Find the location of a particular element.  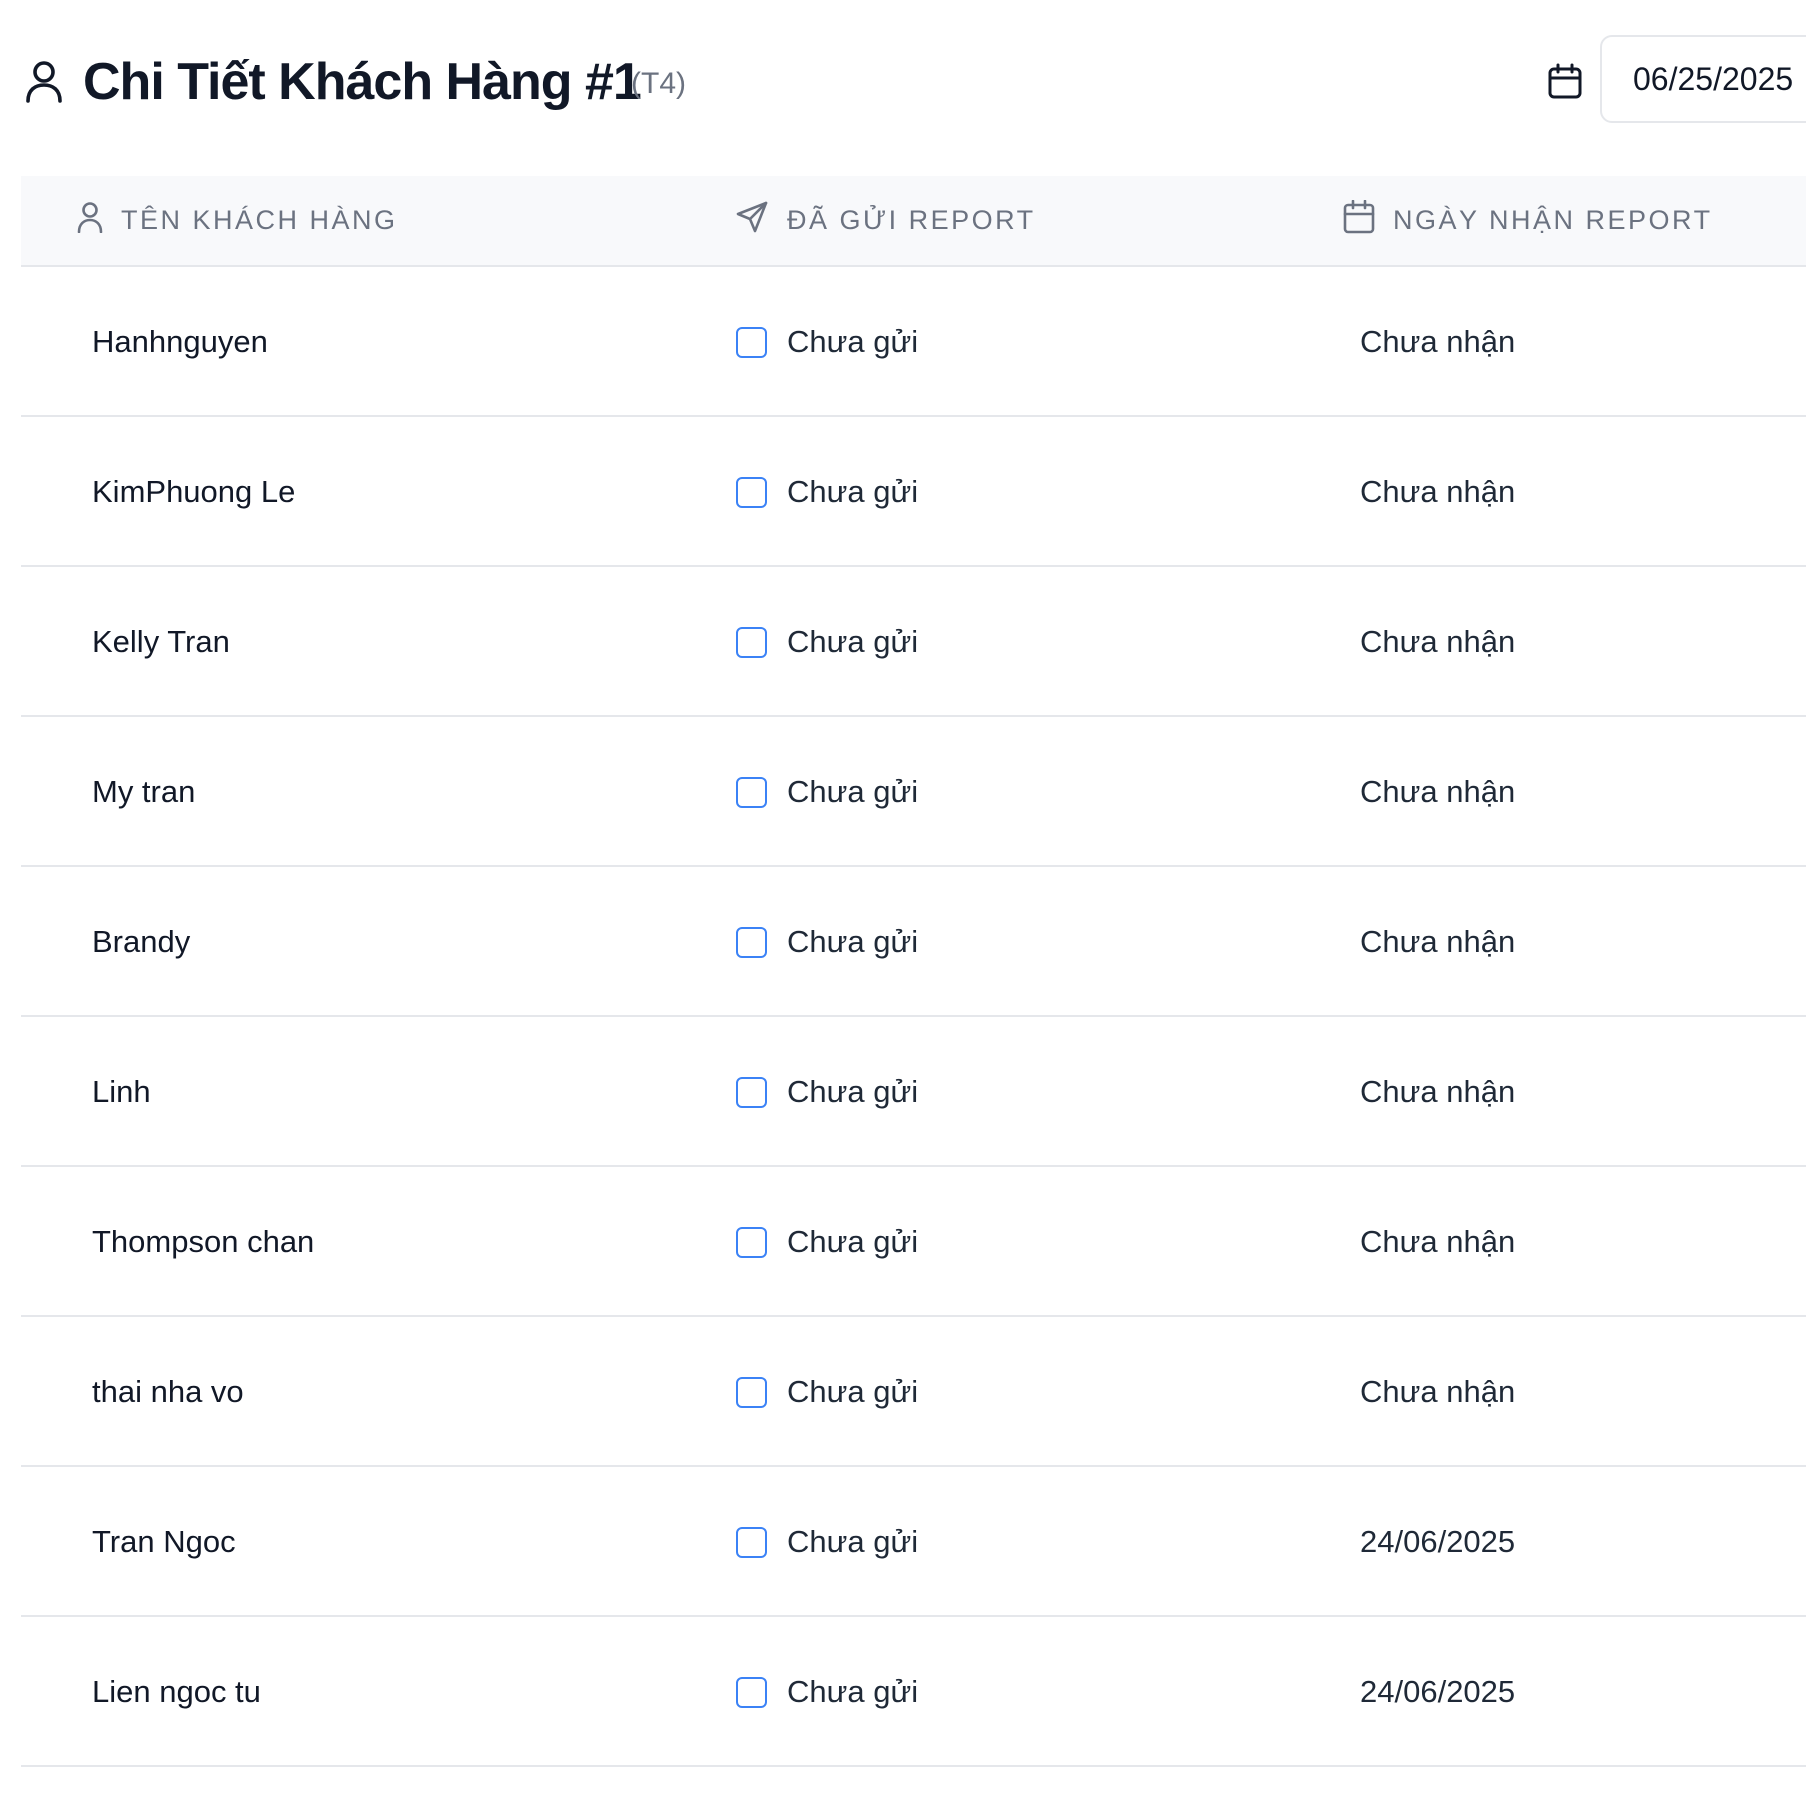

table-row: Thompson chan Chưa gửi Chưa nhận is located at coordinates (913, 1242).